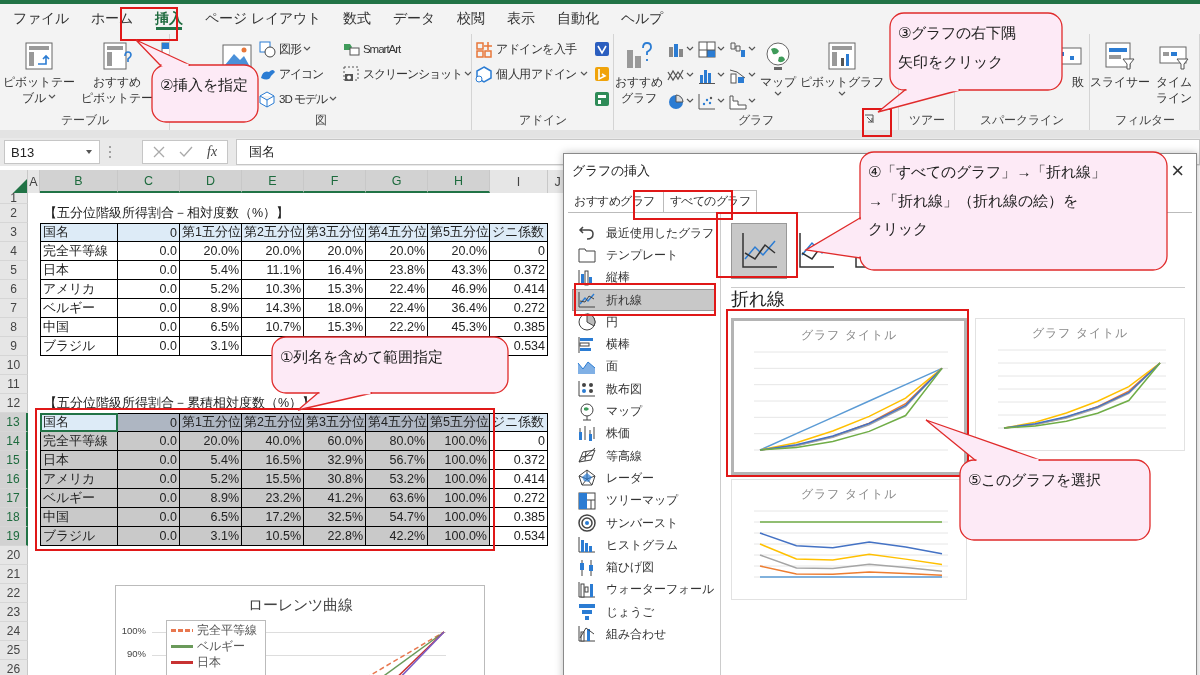  I want to click on row-number: 21, so click(14, 574).